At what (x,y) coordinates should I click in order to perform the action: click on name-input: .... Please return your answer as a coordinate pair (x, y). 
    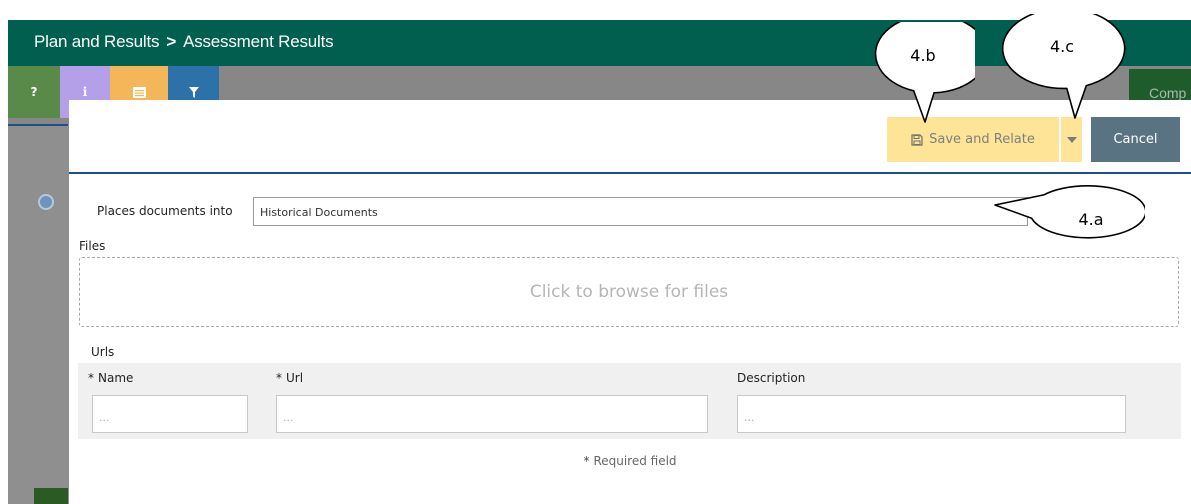
    Looking at the image, I should click on (170, 414).